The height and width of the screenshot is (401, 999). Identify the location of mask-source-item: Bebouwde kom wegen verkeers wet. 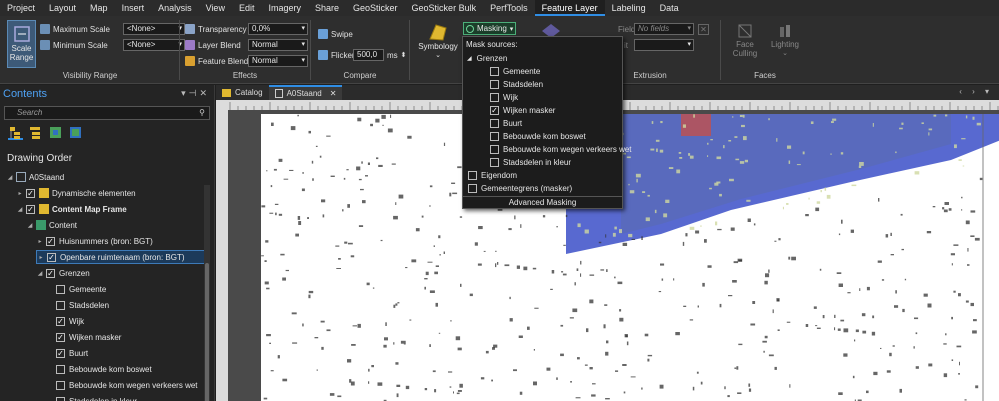
(561, 149).